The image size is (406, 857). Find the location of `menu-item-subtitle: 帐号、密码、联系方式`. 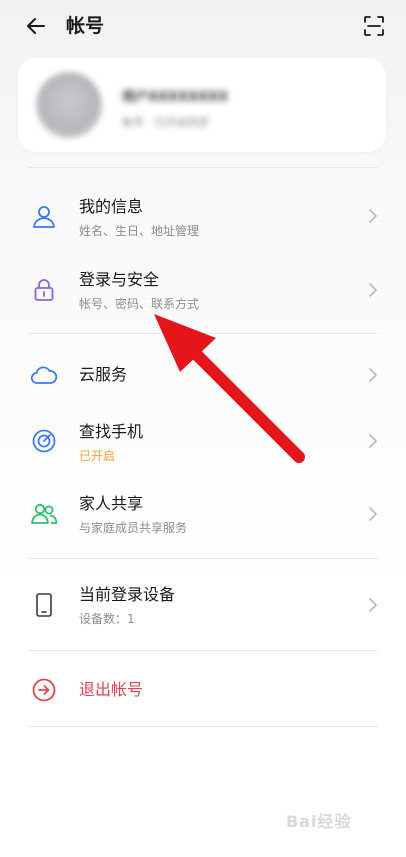

menu-item-subtitle: 帐号、密码、联系方式 is located at coordinates (139, 304).